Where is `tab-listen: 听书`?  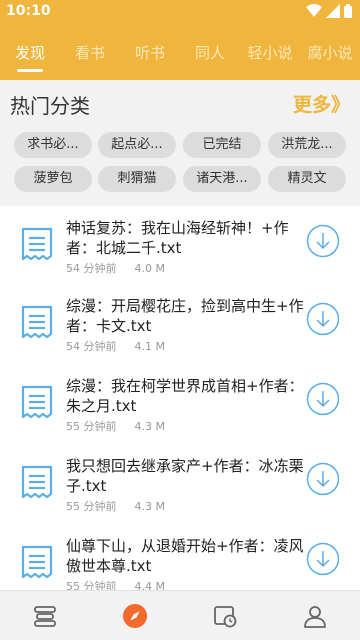
tab-listen: 听书 is located at coordinates (150, 52).